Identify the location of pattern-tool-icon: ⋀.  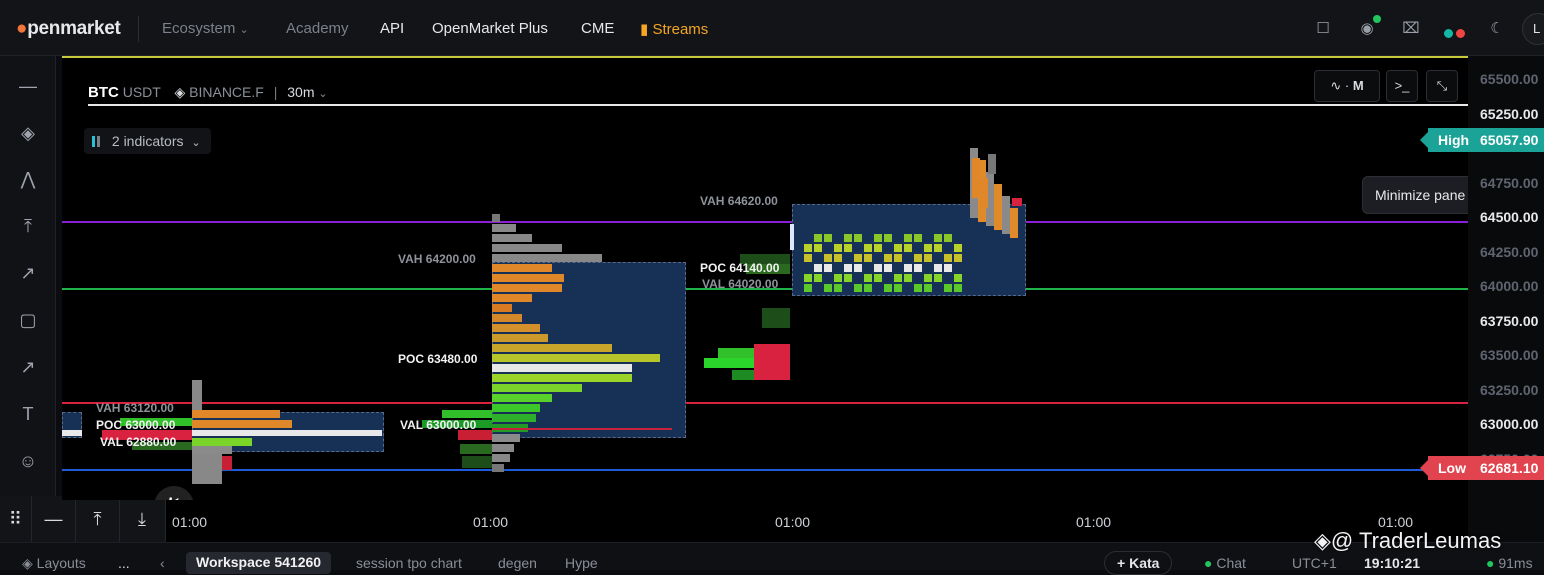
(28, 179).